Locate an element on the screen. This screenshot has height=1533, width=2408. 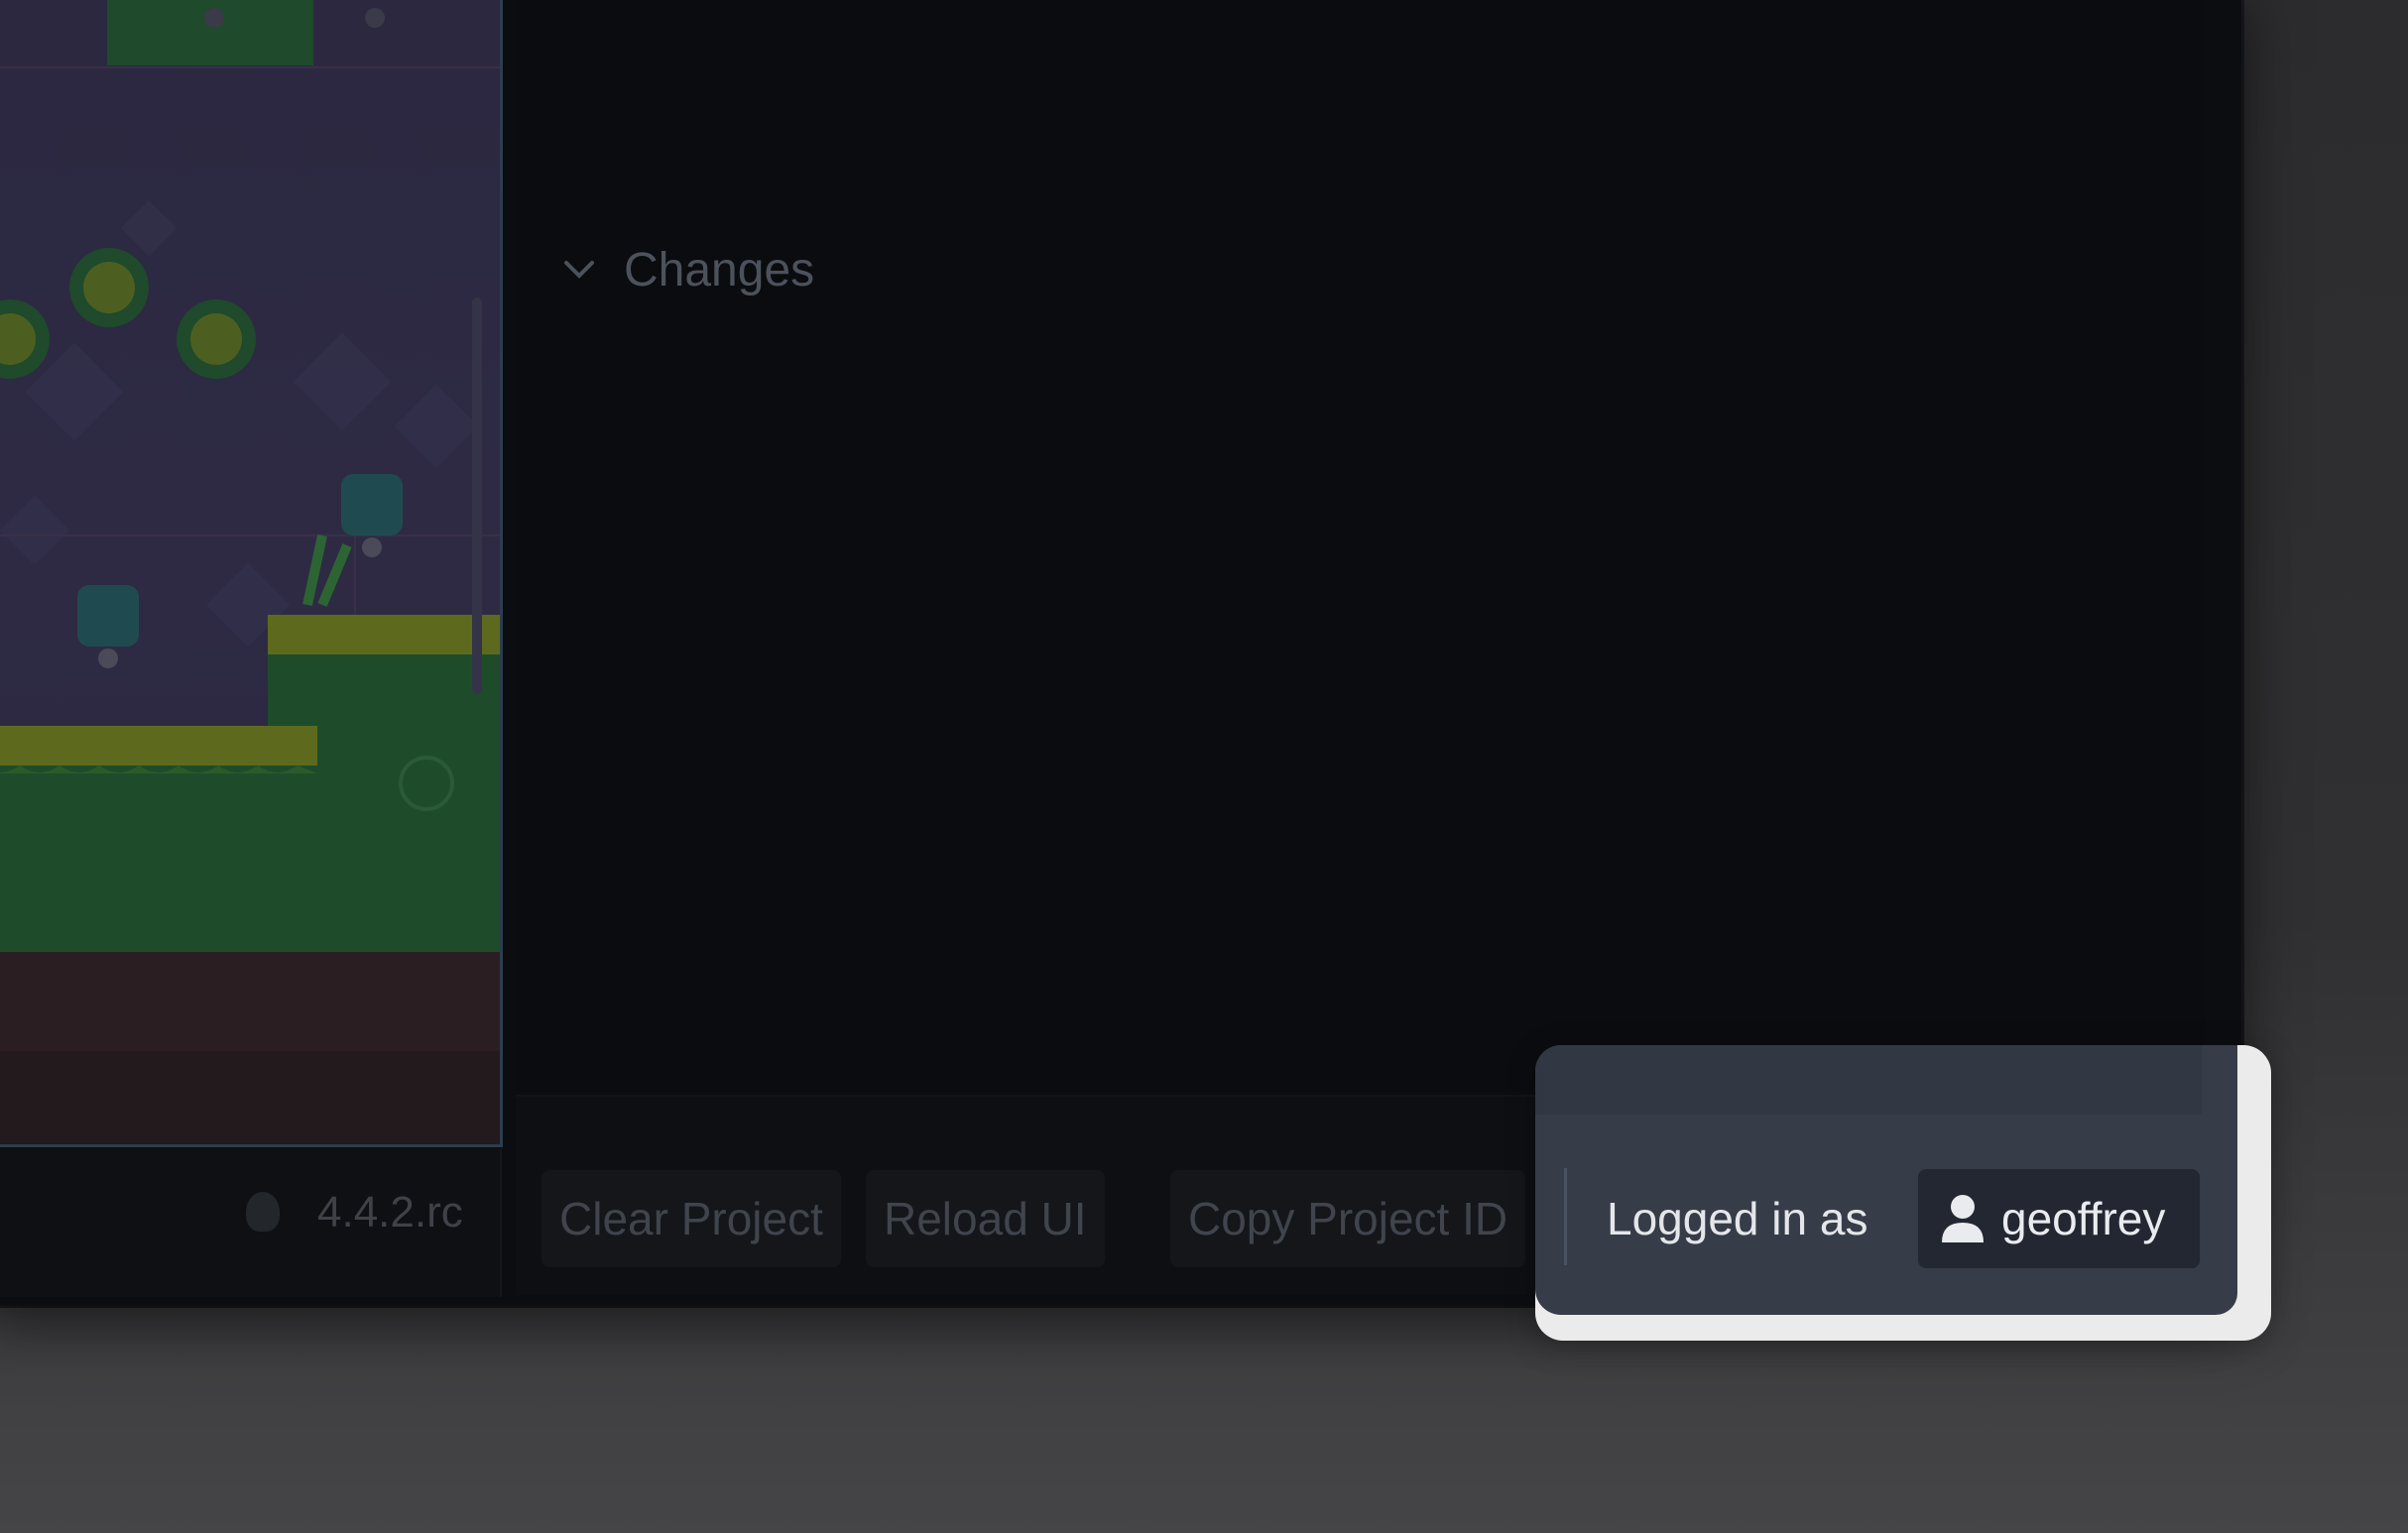
engine-logo-icon is located at coordinates (263, 1212).